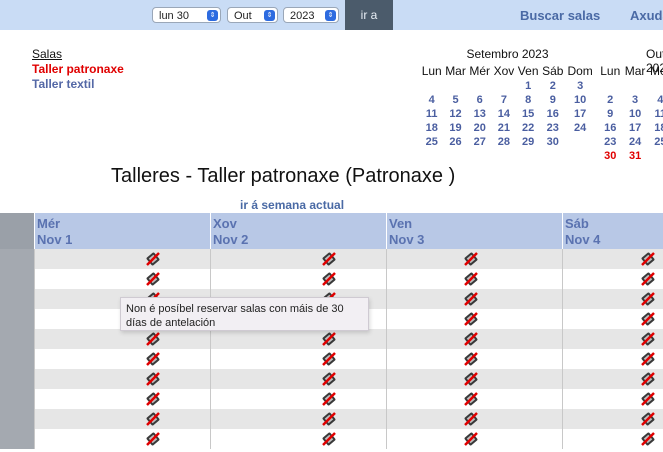  I want to click on calendar-day: 29, so click(528, 142).